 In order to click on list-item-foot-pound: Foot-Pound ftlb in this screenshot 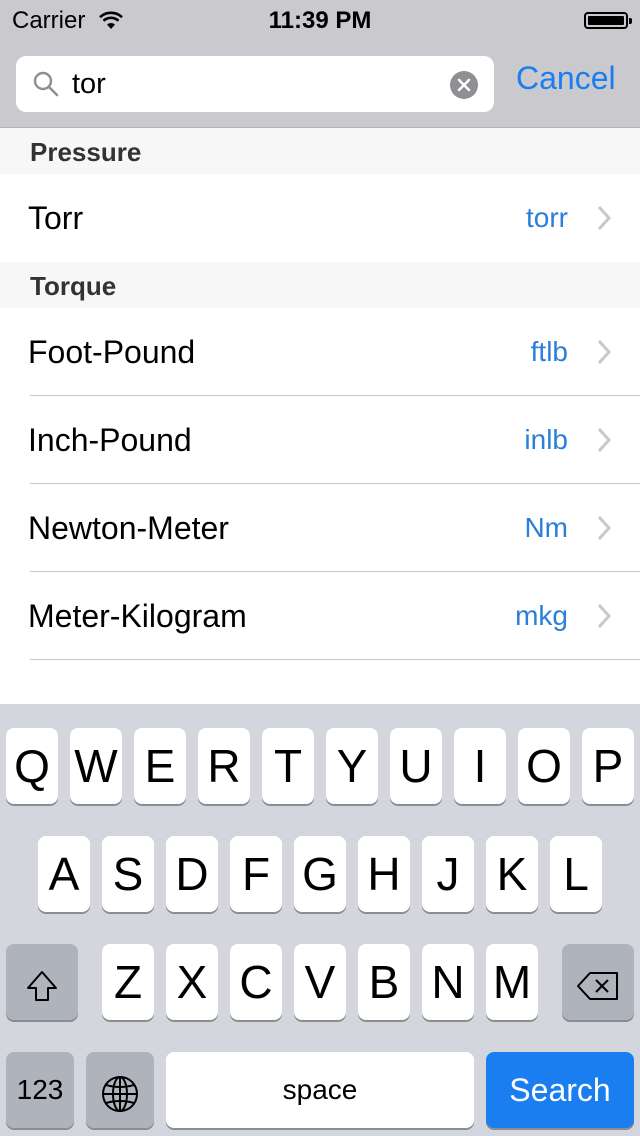, I will do `click(320, 352)`.